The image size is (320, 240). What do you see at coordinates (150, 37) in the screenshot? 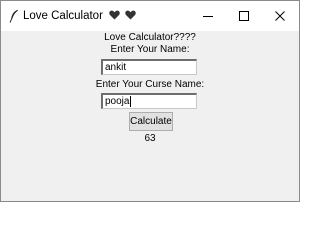
I see `heading-label: Love Calculator????` at bounding box center [150, 37].